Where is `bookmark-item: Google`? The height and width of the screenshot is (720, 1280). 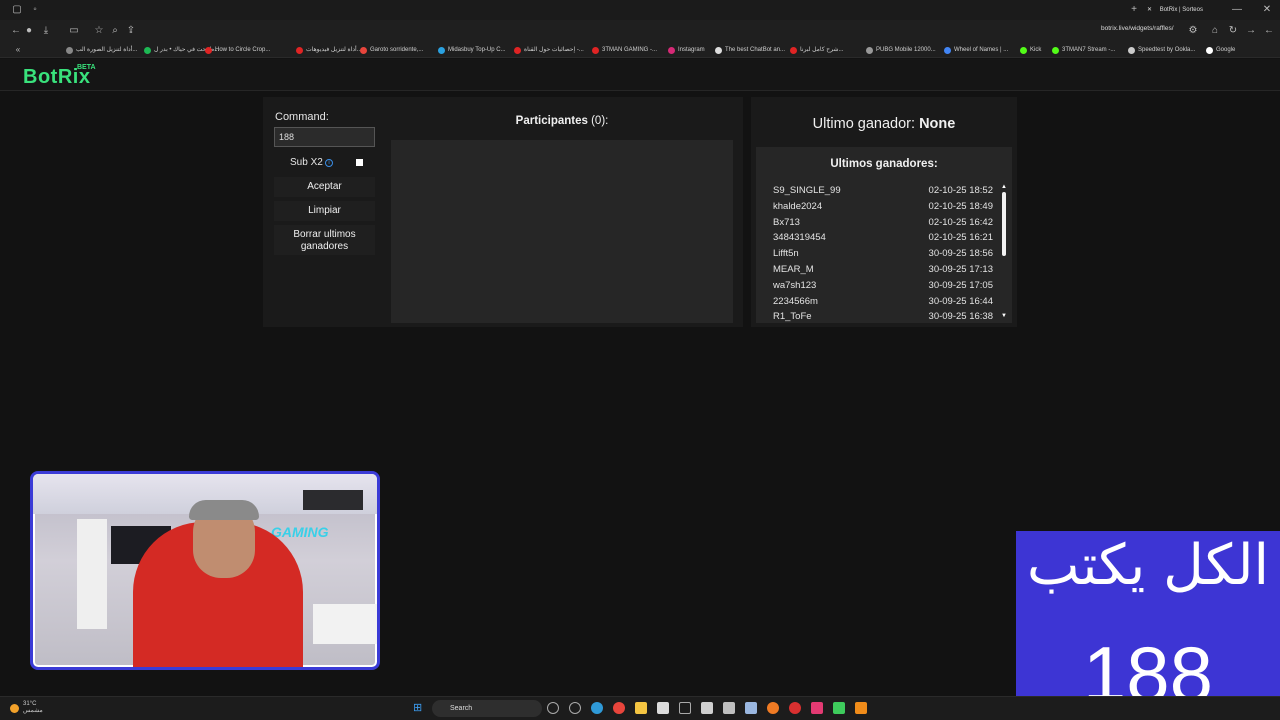 bookmark-item: Google is located at coordinates (1220, 50).